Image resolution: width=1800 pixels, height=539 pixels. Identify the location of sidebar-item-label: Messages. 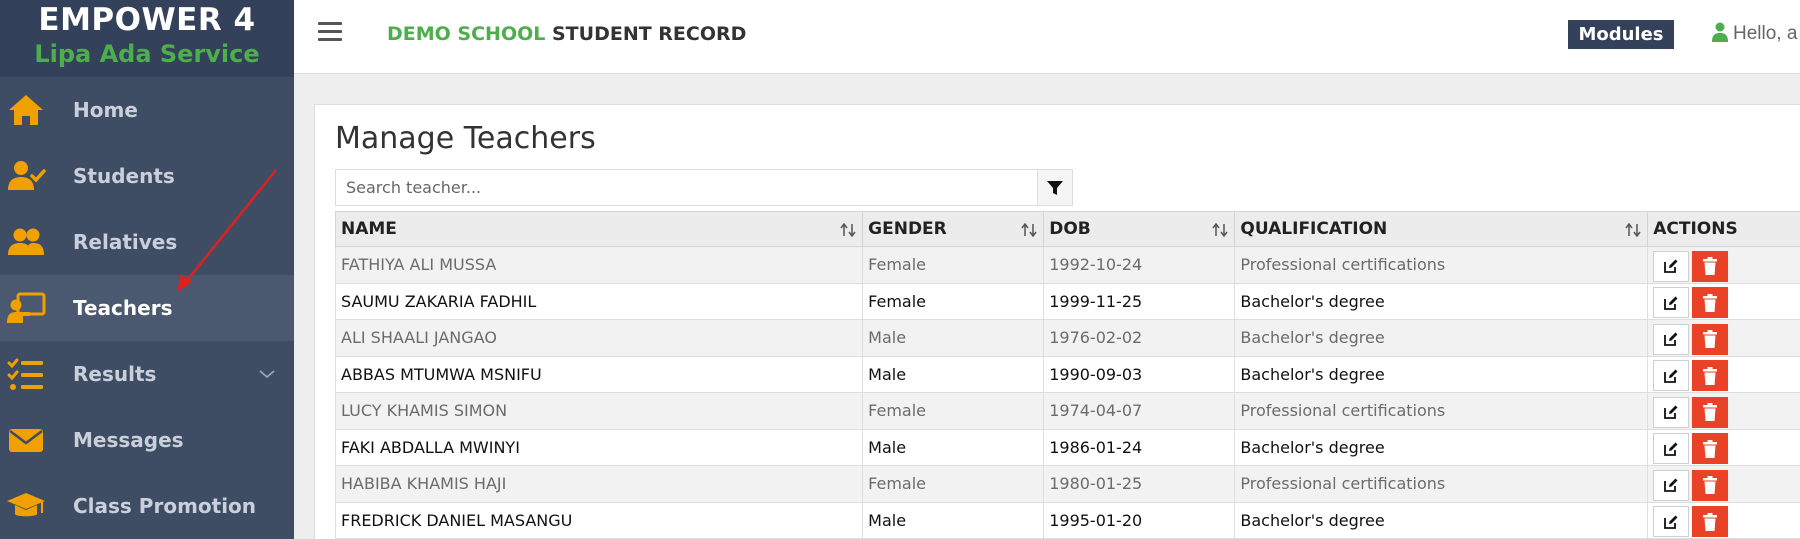
(128, 440).